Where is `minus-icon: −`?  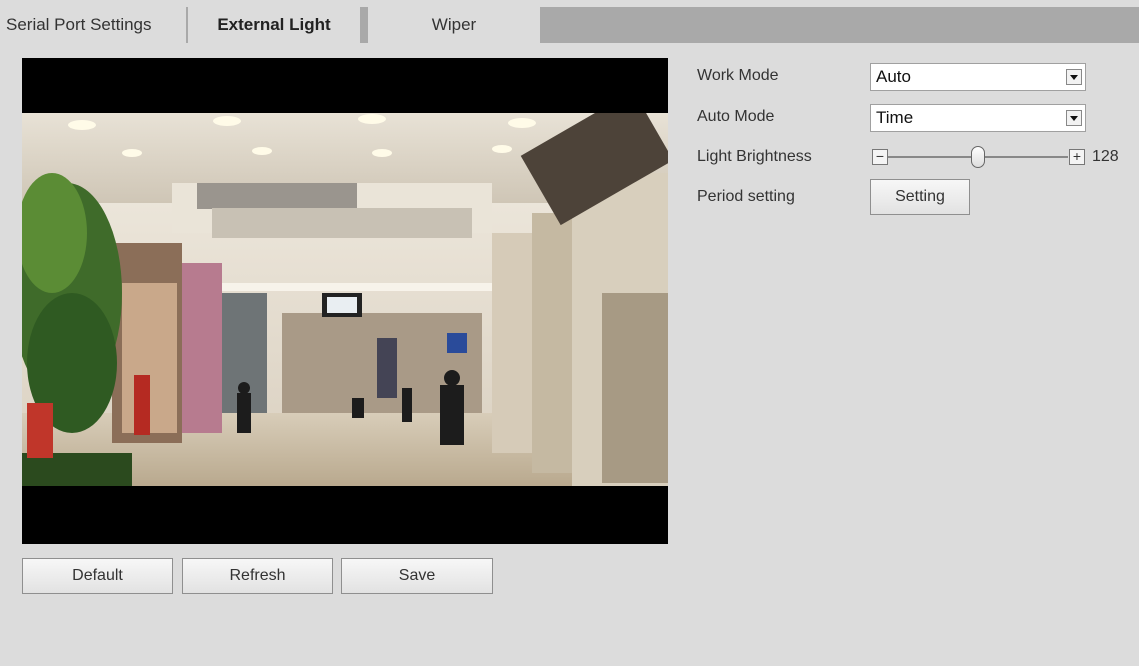
minus-icon: − is located at coordinates (880, 157).